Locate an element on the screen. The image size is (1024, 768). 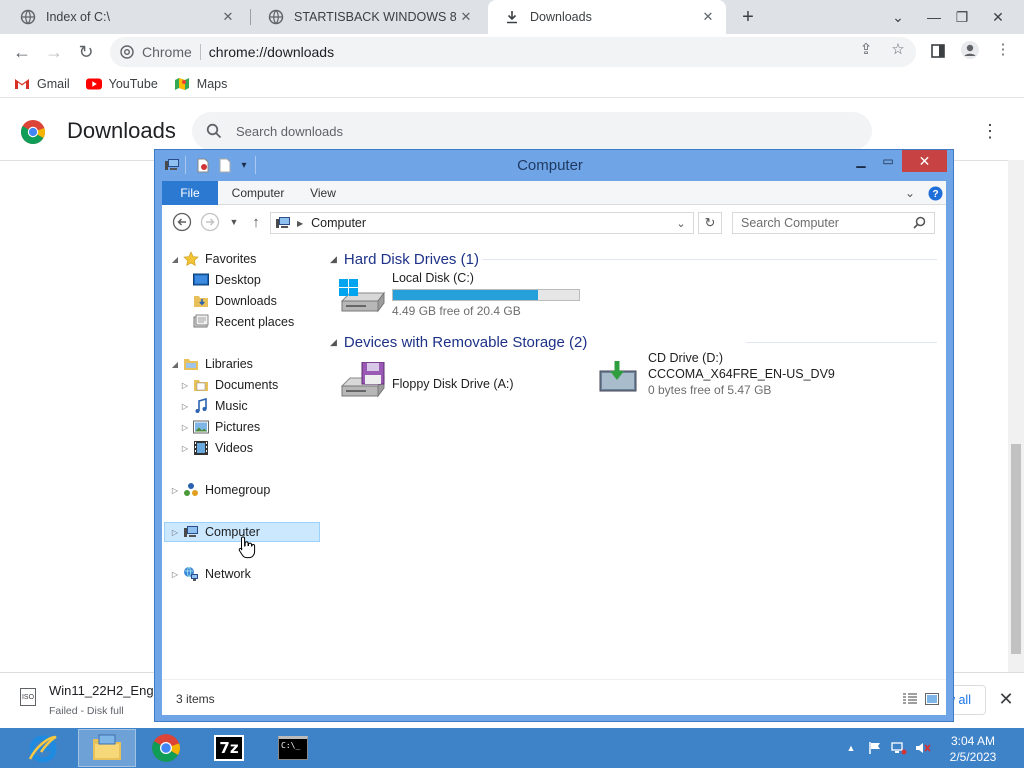
forward-arrow-icon: → is located at coordinates (54, 52).